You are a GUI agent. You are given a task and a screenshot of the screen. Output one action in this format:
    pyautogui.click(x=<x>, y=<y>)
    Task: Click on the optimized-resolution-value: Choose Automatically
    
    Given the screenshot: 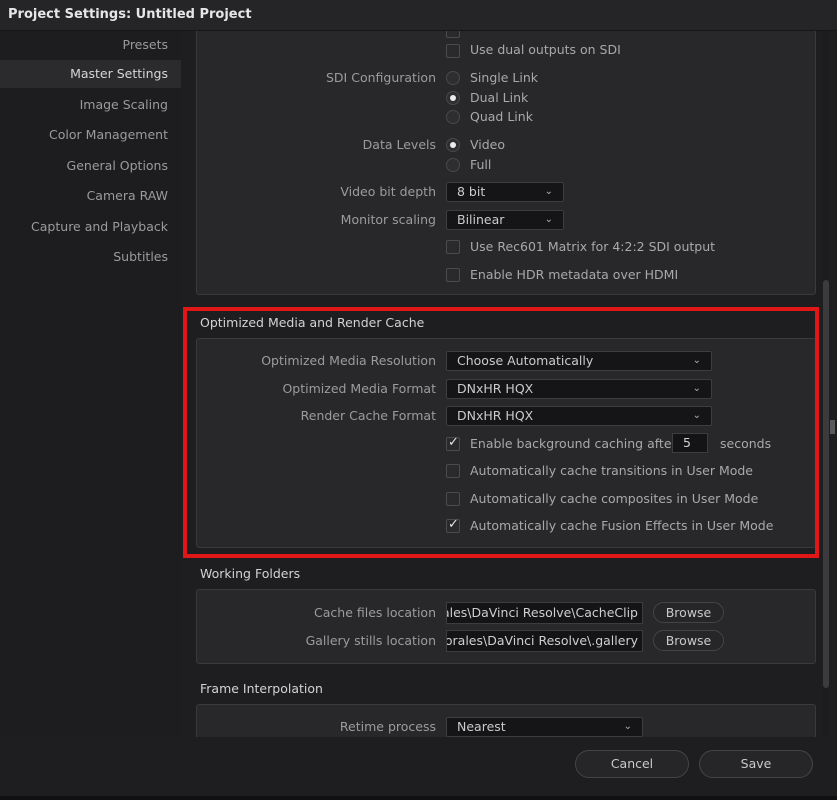 What is the action you would take?
    pyautogui.click(x=525, y=360)
    